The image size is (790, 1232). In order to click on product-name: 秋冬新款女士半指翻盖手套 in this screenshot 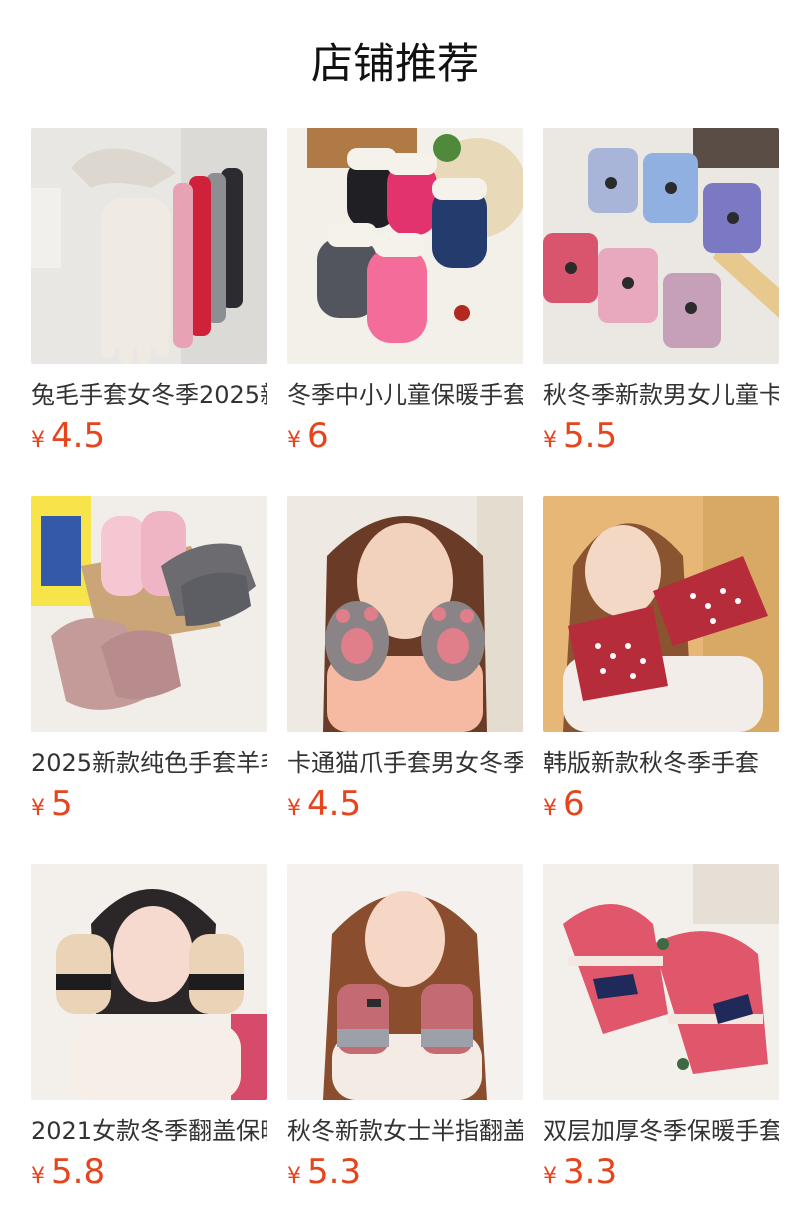, I will do `click(405, 1131)`.